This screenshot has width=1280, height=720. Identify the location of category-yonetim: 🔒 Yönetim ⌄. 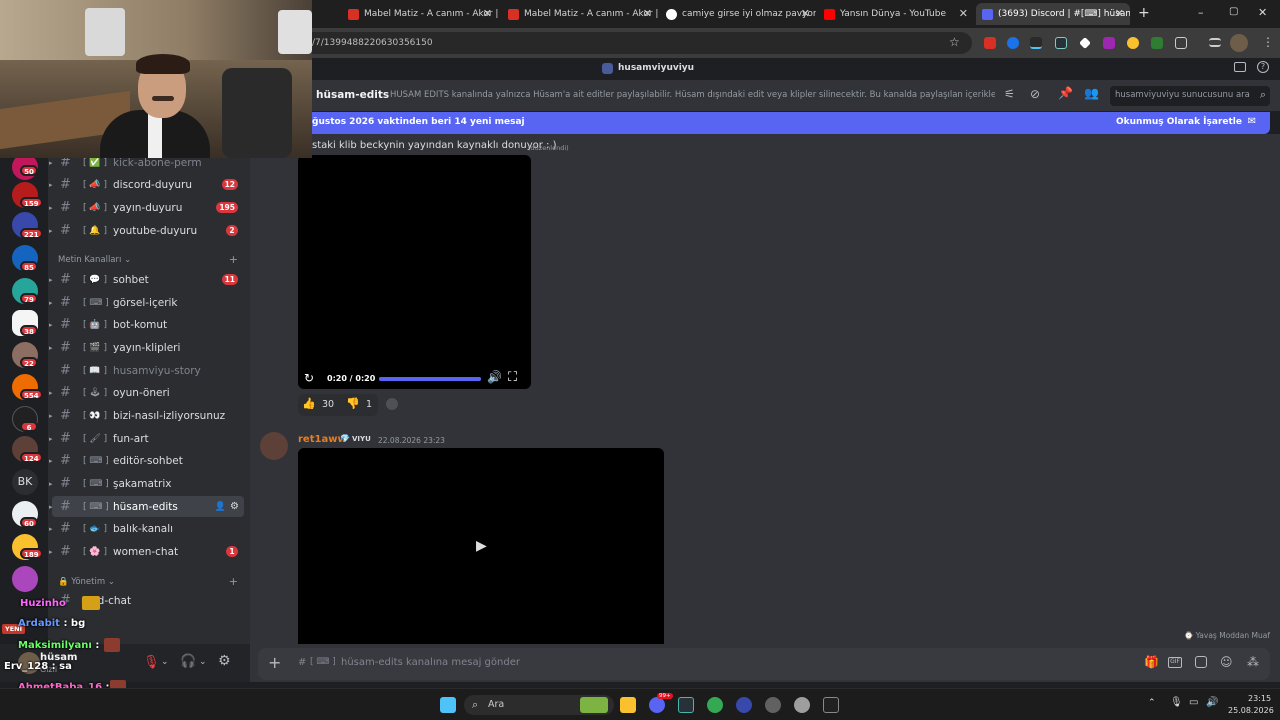
(86, 582).